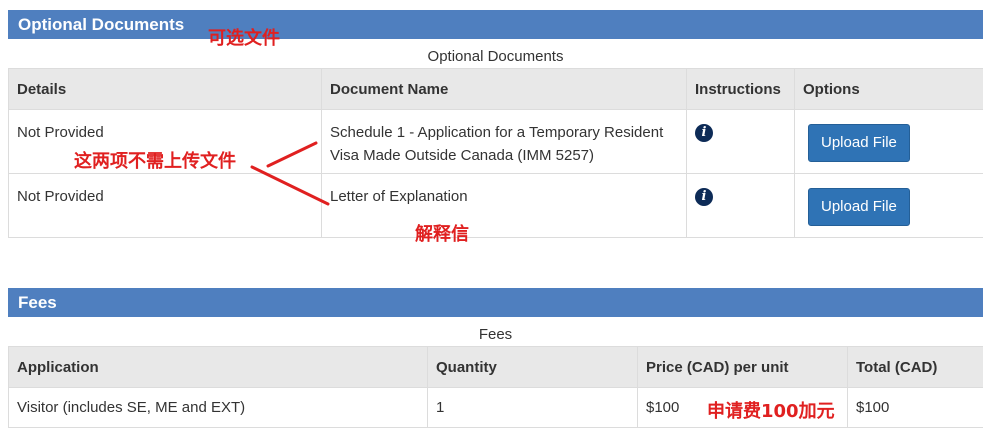 The width and height of the screenshot is (983, 437). What do you see at coordinates (915, 367) in the screenshot?
I see `column-header-total: Total (CAD)` at bounding box center [915, 367].